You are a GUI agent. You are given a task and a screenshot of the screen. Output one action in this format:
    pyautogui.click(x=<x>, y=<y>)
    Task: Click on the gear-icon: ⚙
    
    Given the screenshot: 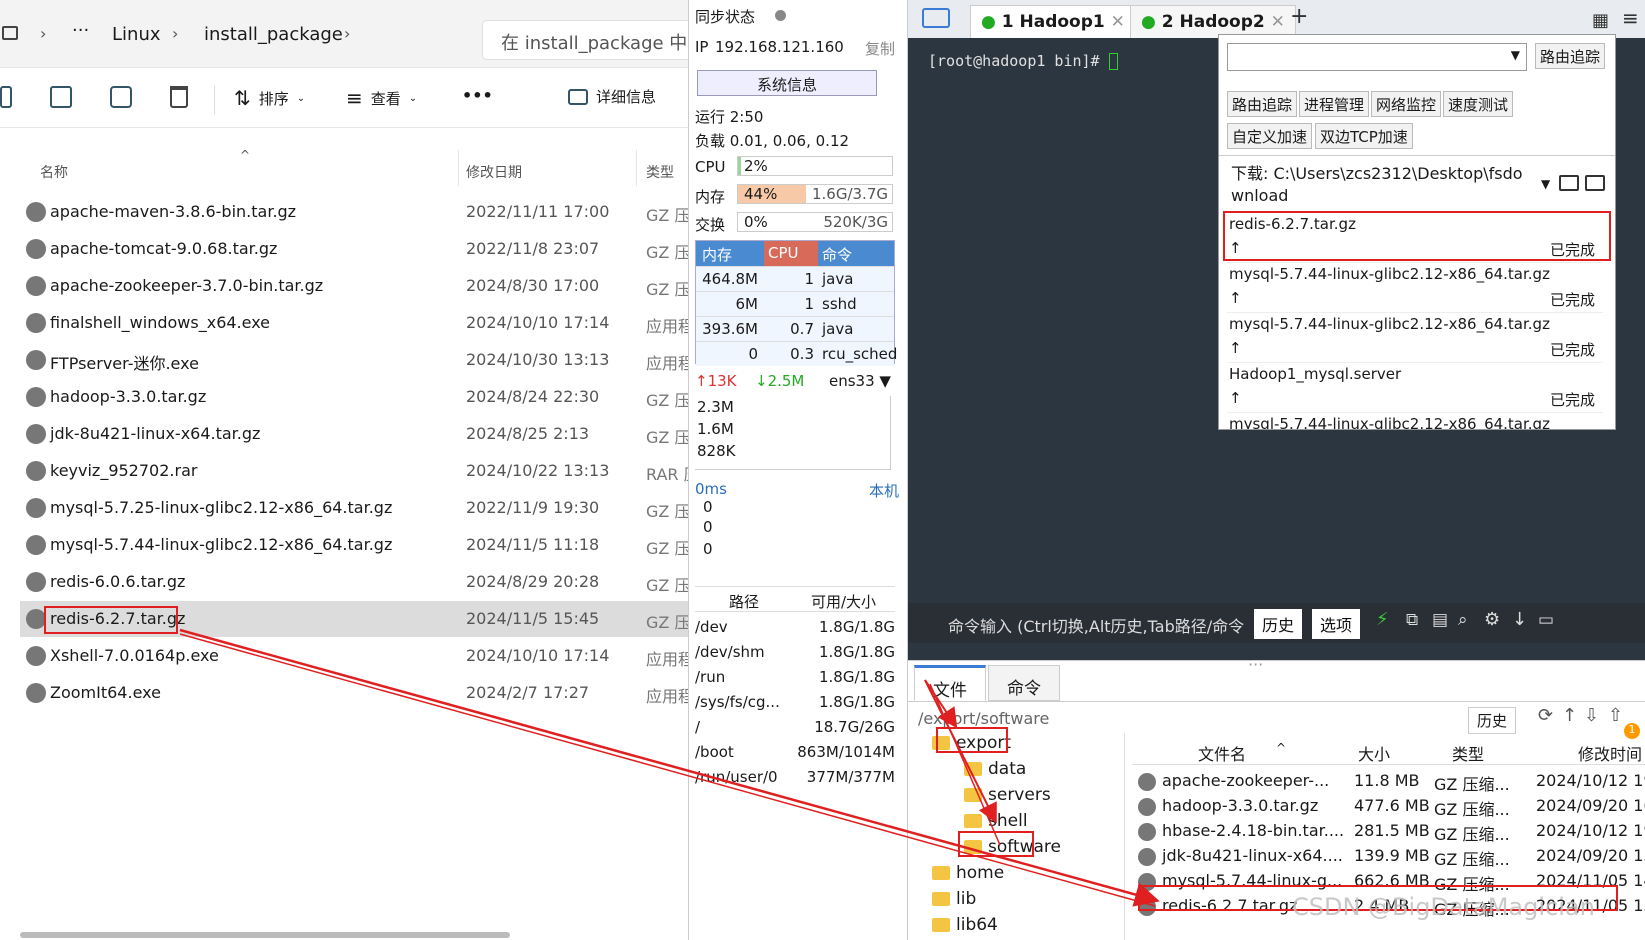 What is the action you would take?
    pyautogui.click(x=1492, y=619)
    